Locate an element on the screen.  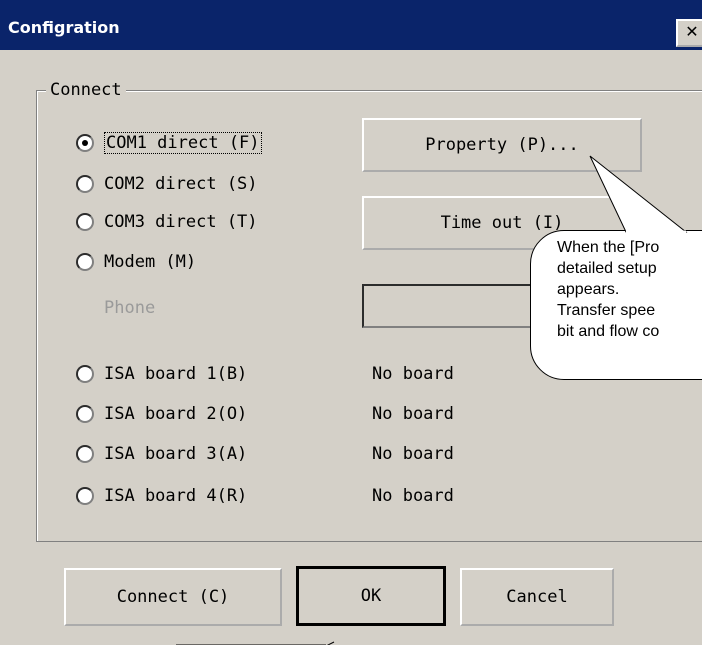
phone-label: Phone is located at coordinates (130, 308).